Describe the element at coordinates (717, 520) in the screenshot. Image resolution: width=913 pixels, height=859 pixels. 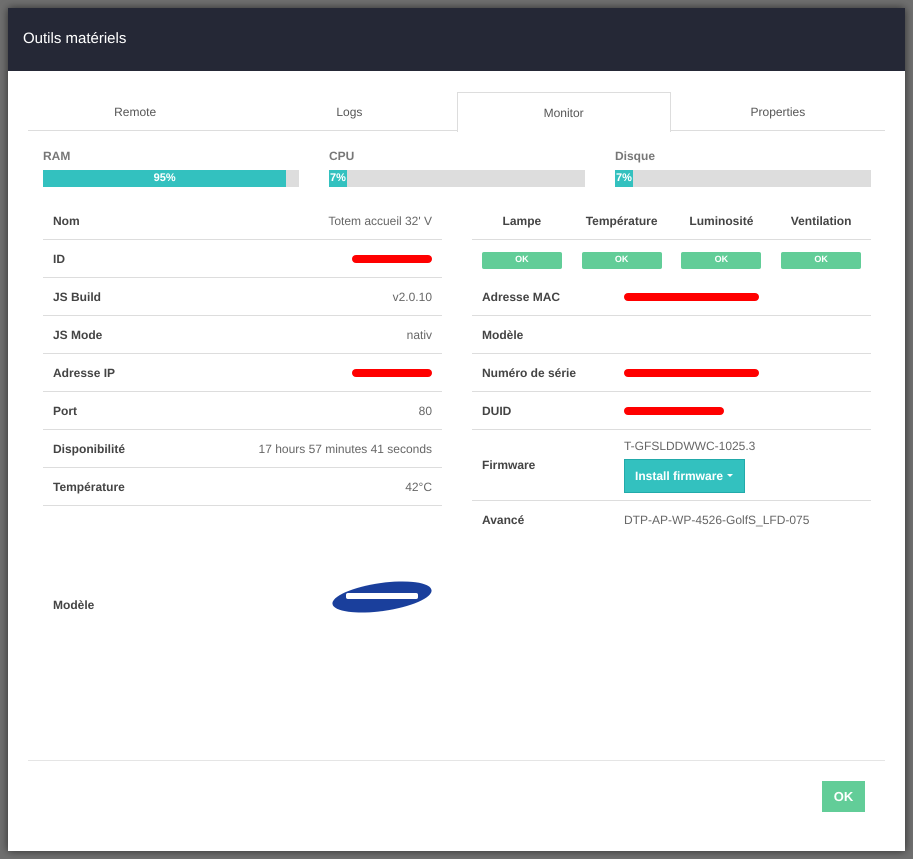
I see `field-value: DTP-AP-WP-4526-GolfS_LFD-075` at that location.